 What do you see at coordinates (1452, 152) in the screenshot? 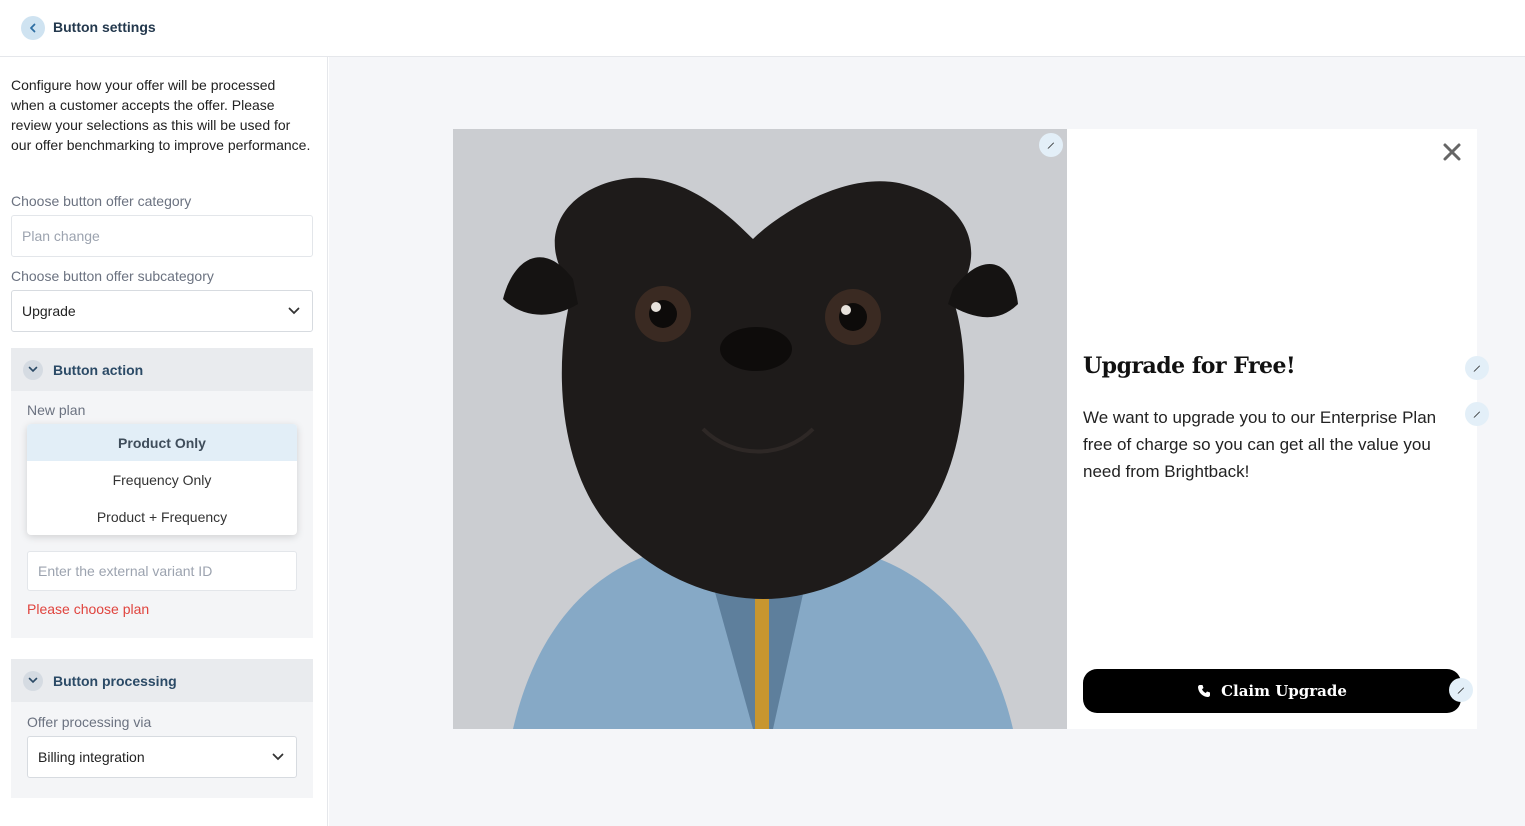
I see `close-icon` at bounding box center [1452, 152].